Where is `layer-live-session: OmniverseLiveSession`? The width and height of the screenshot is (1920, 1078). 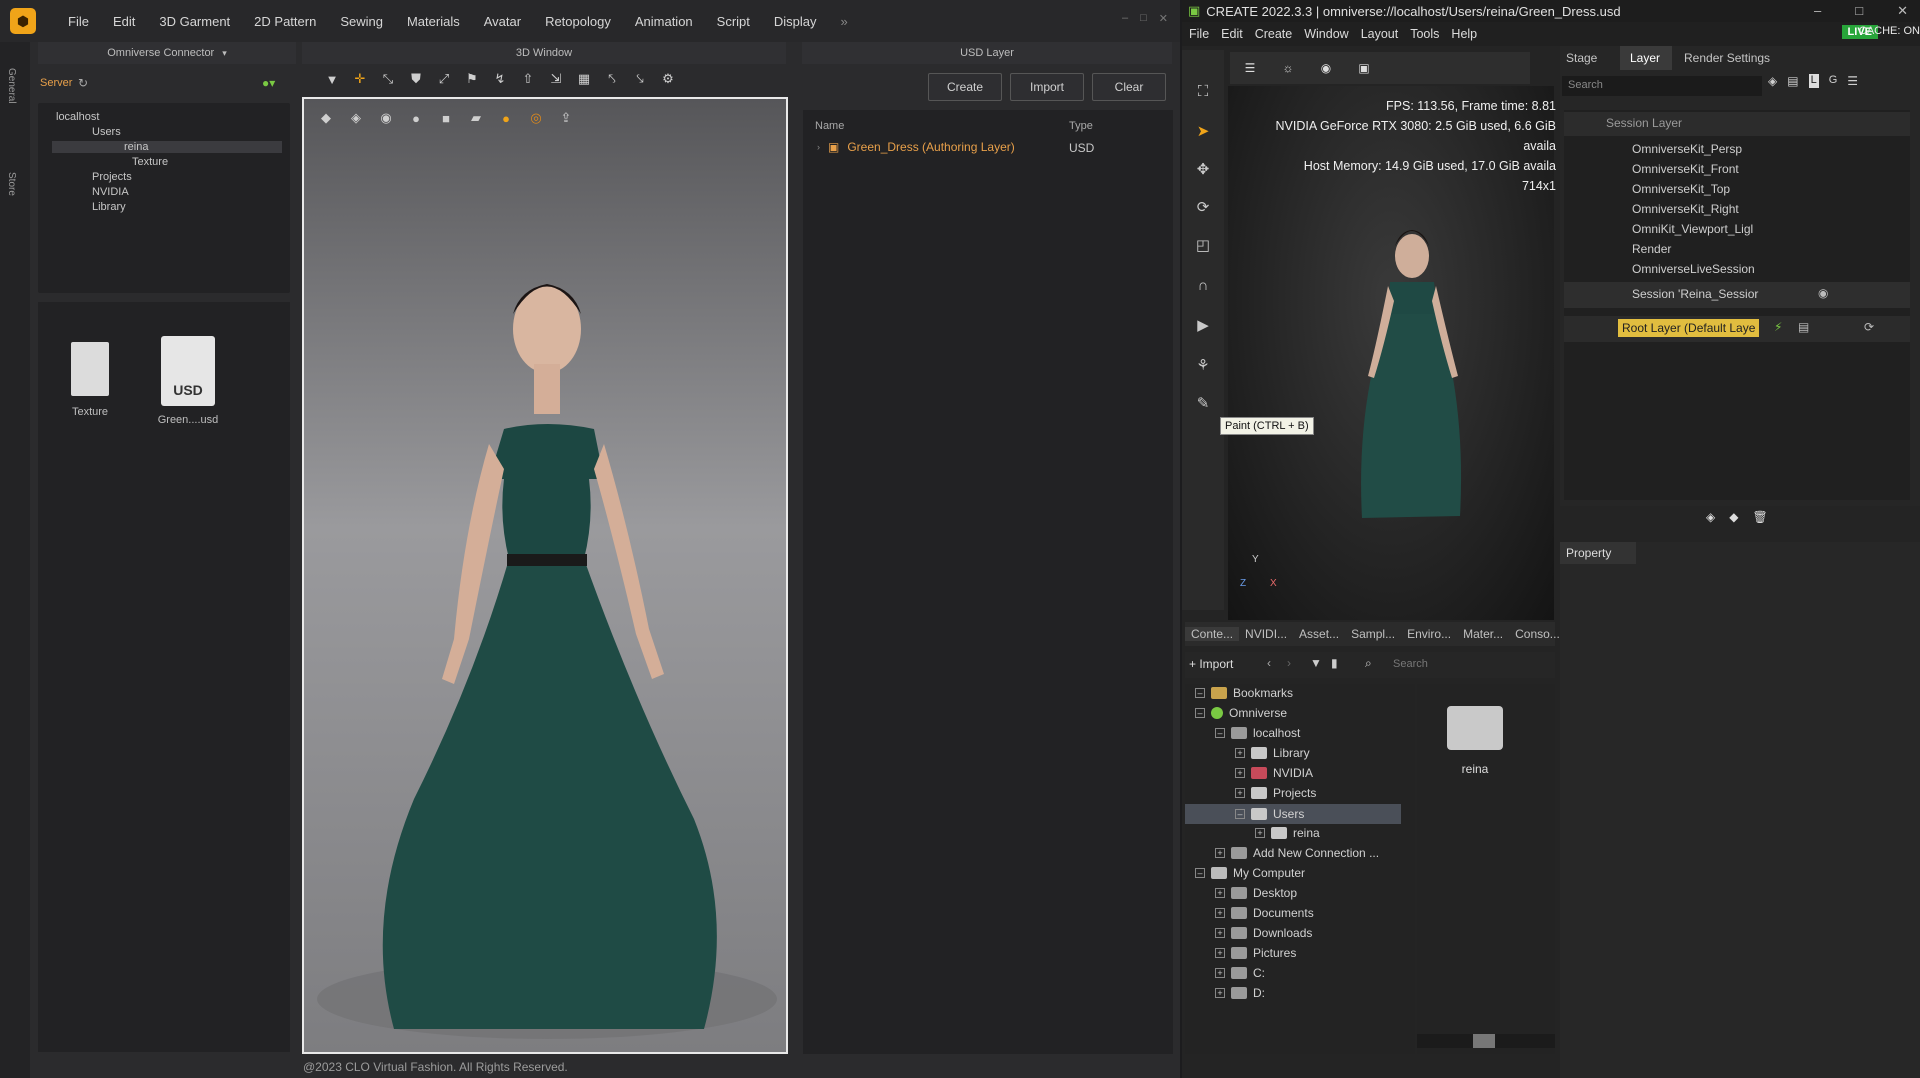
layer-live-session: OmniverseLiveSession is located at coordinates (1693, 269).